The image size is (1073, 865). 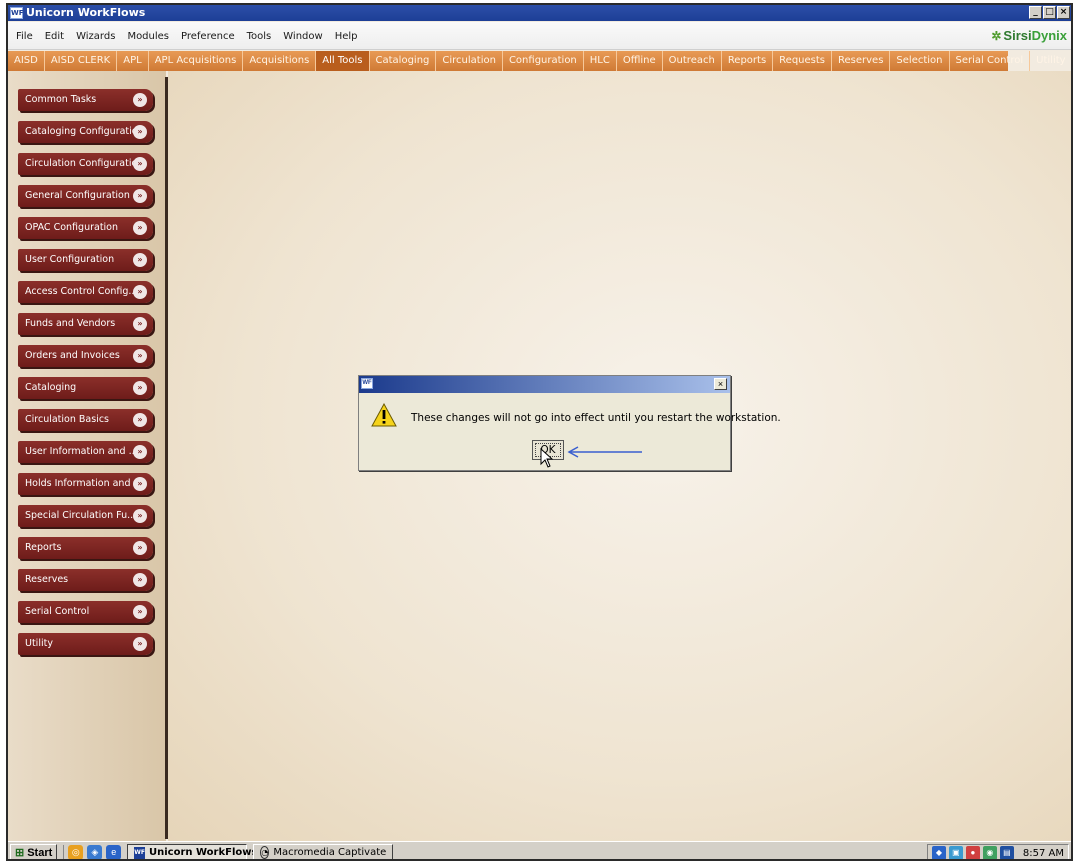 What do you see at coordinates (1063, 12) in the screenshot?
I see `close-button: ×` at bounding box center [1063, 12].